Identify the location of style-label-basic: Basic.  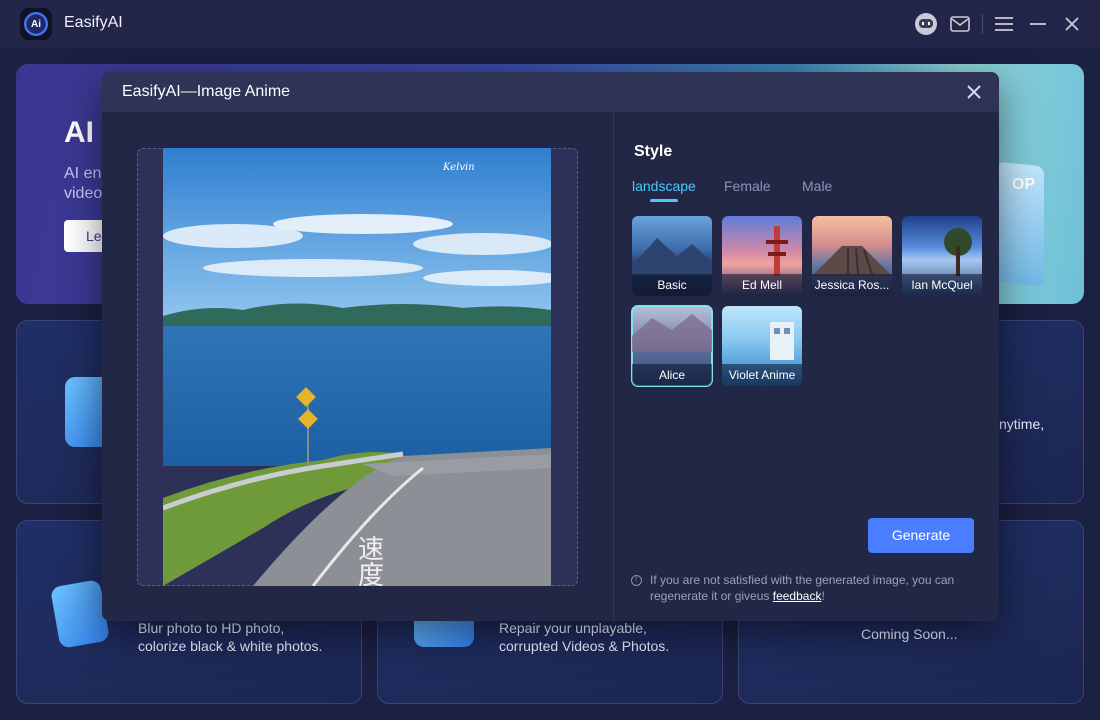
(672, 285).